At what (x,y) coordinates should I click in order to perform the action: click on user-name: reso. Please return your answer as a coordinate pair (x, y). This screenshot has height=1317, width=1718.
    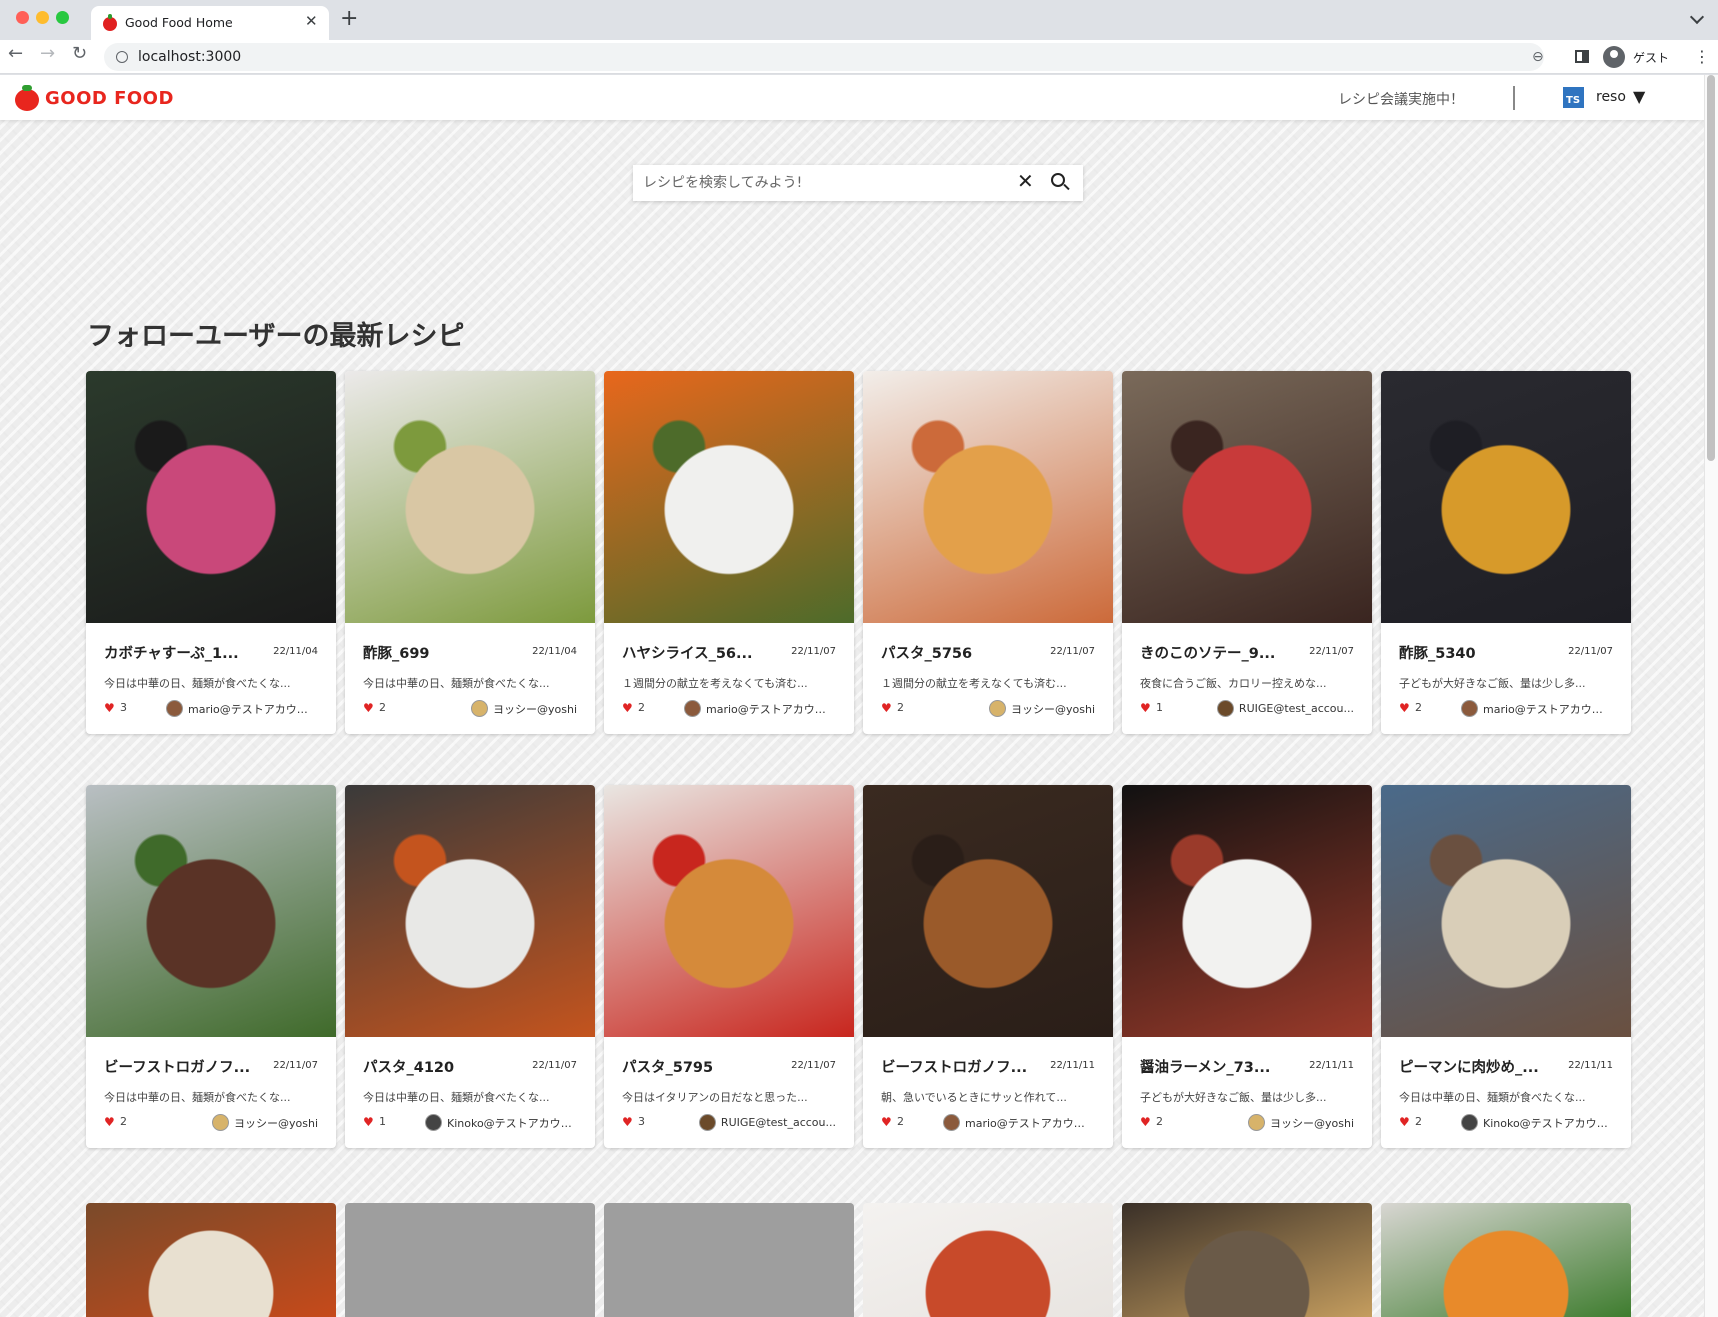
    Looking at the image, I should click on (1611, 97).